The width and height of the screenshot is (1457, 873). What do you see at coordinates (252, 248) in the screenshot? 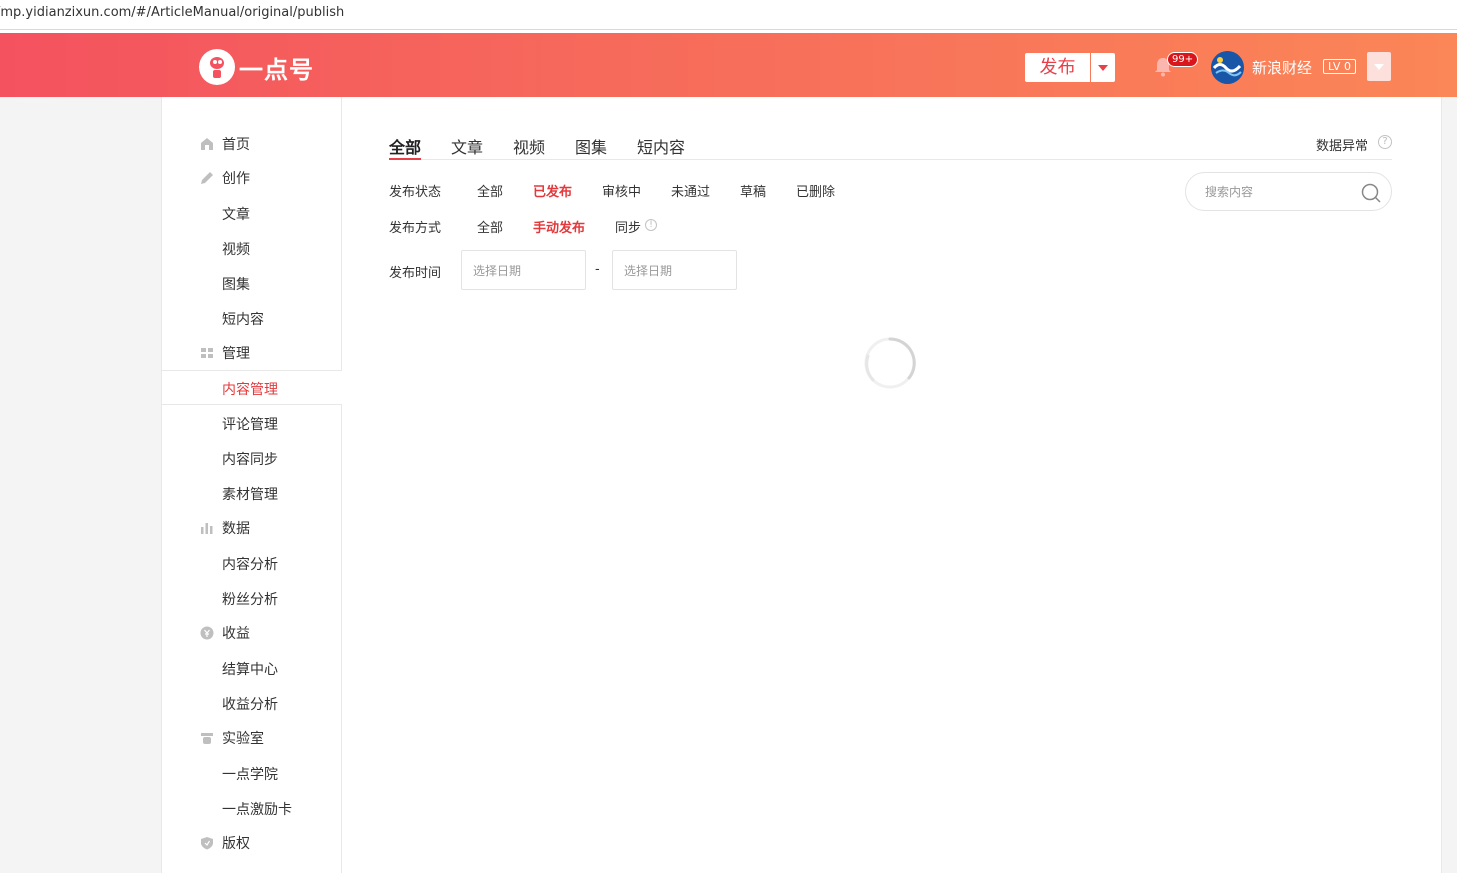
I see `sidebar-item-video: 视频` at bounding box center [252, 248].